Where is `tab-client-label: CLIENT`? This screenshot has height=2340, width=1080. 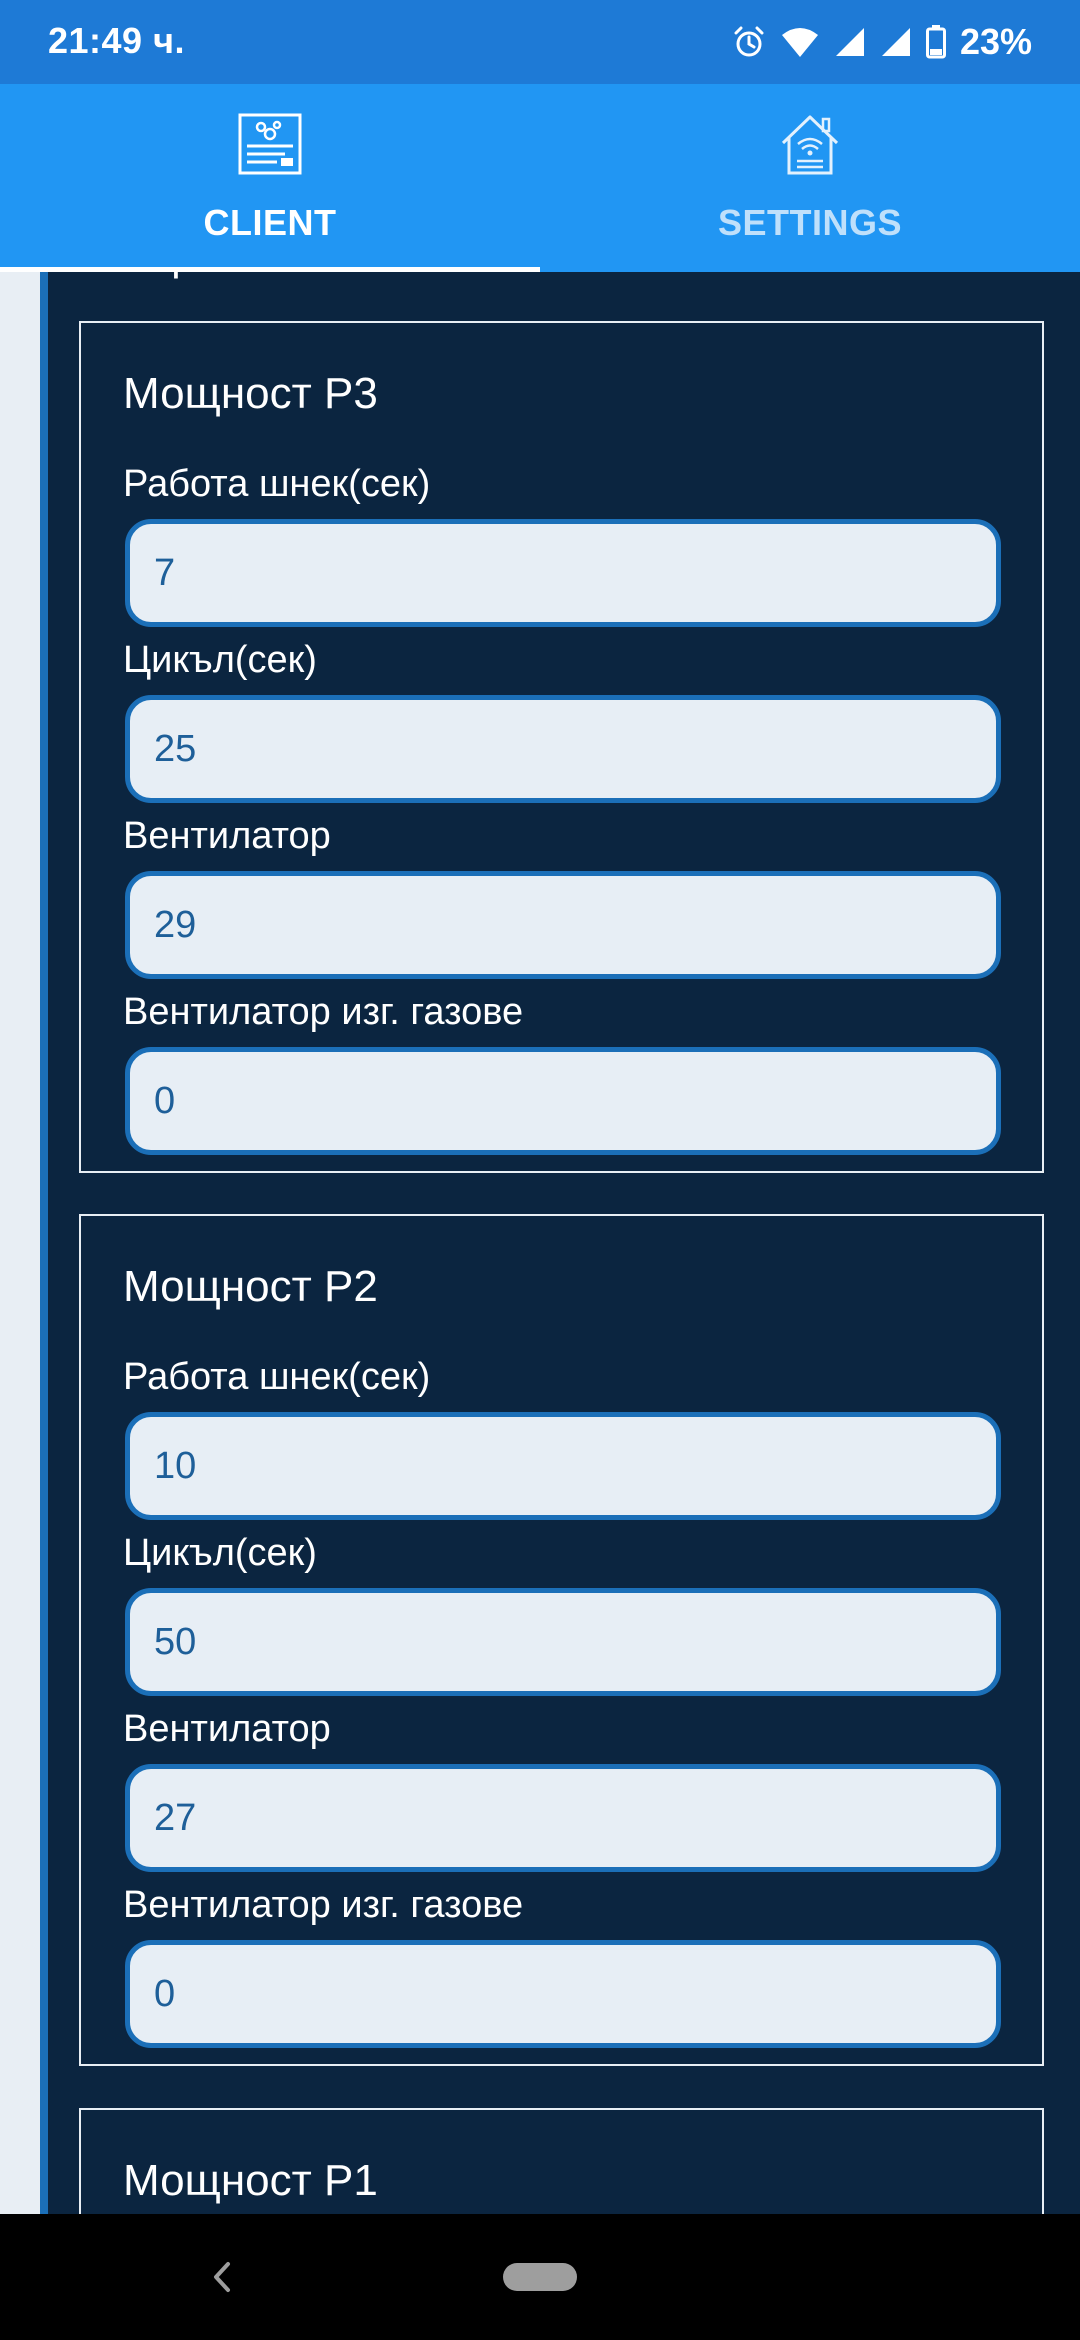 tab-client-label: CLIENT is located at coordinates (270, 222).